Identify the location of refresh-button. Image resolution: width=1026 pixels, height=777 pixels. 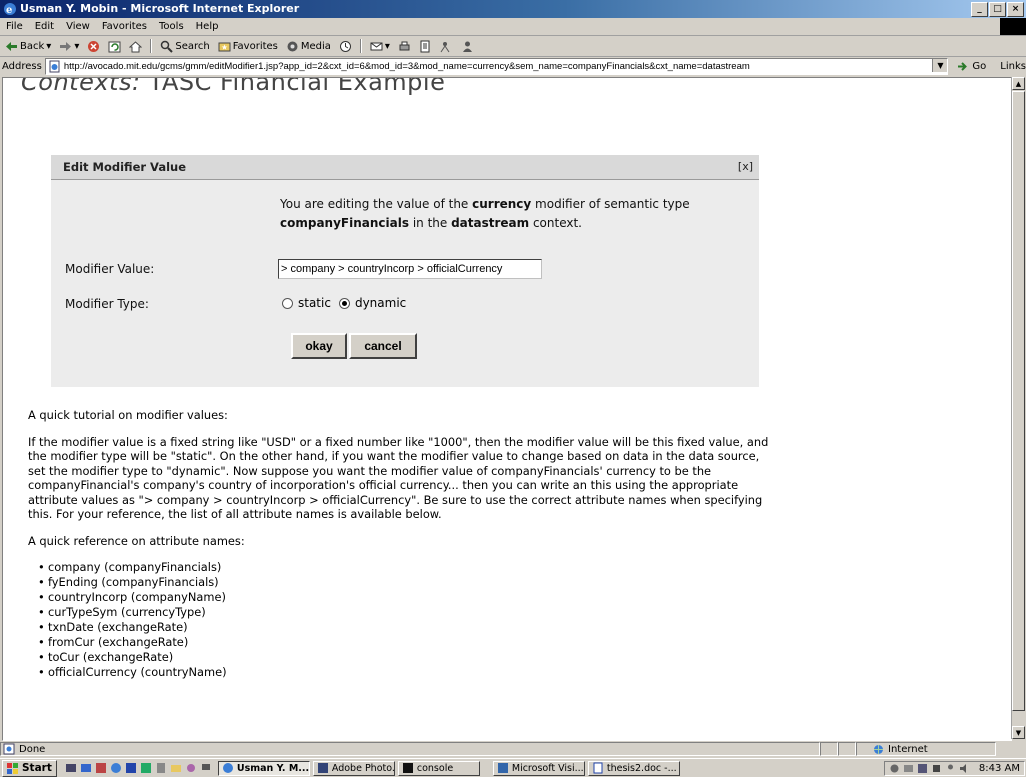
(114, 46).